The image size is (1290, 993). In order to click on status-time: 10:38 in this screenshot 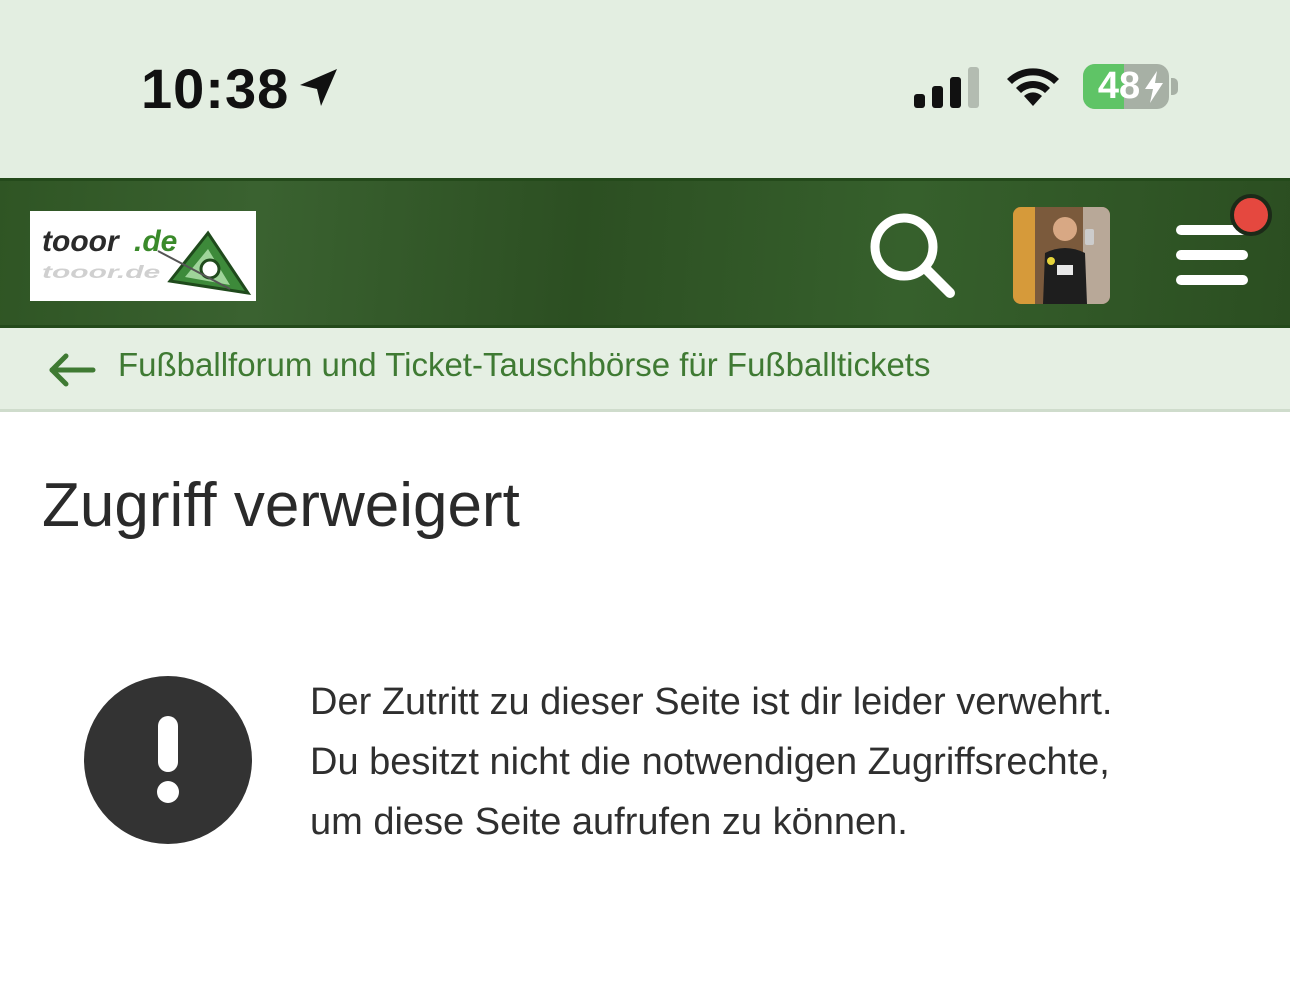, I will do `click(215, 88)`.